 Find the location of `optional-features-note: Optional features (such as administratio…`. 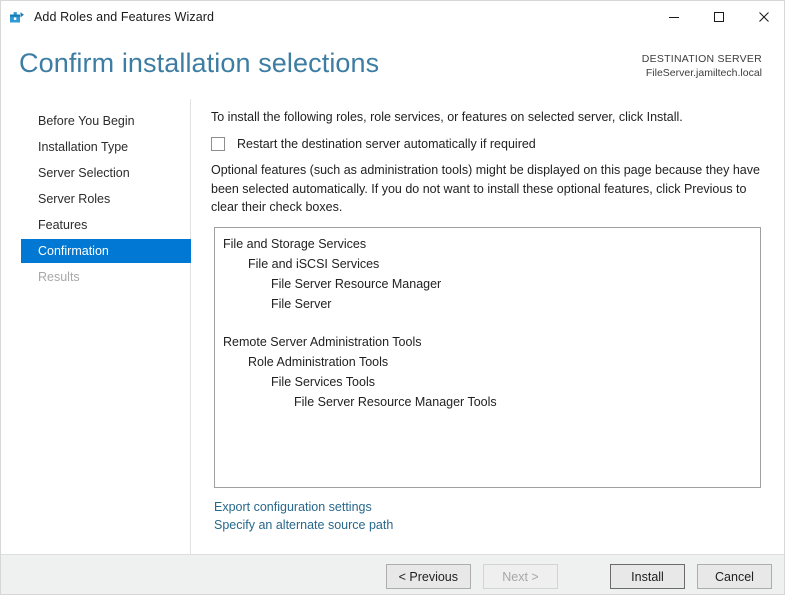

optional-features-note: Optional features (such as administratio… is located at coordinates (485, 188).